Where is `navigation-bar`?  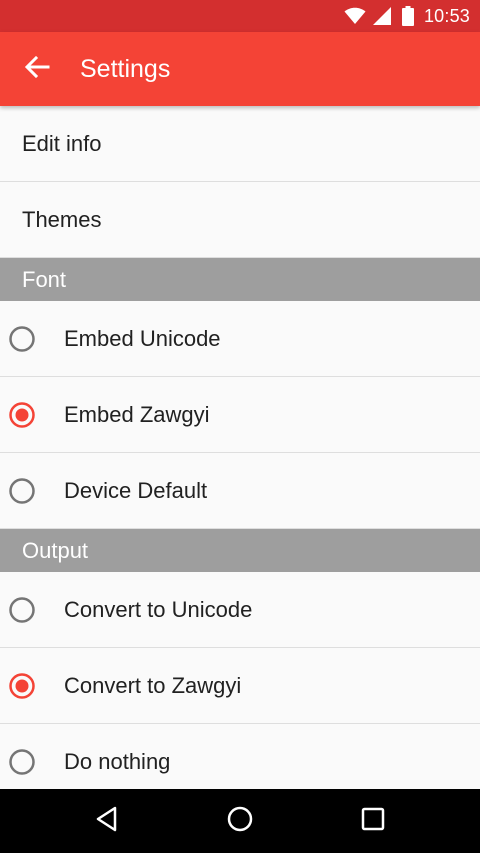
navigation-bar is located at coordinates (240, 821).